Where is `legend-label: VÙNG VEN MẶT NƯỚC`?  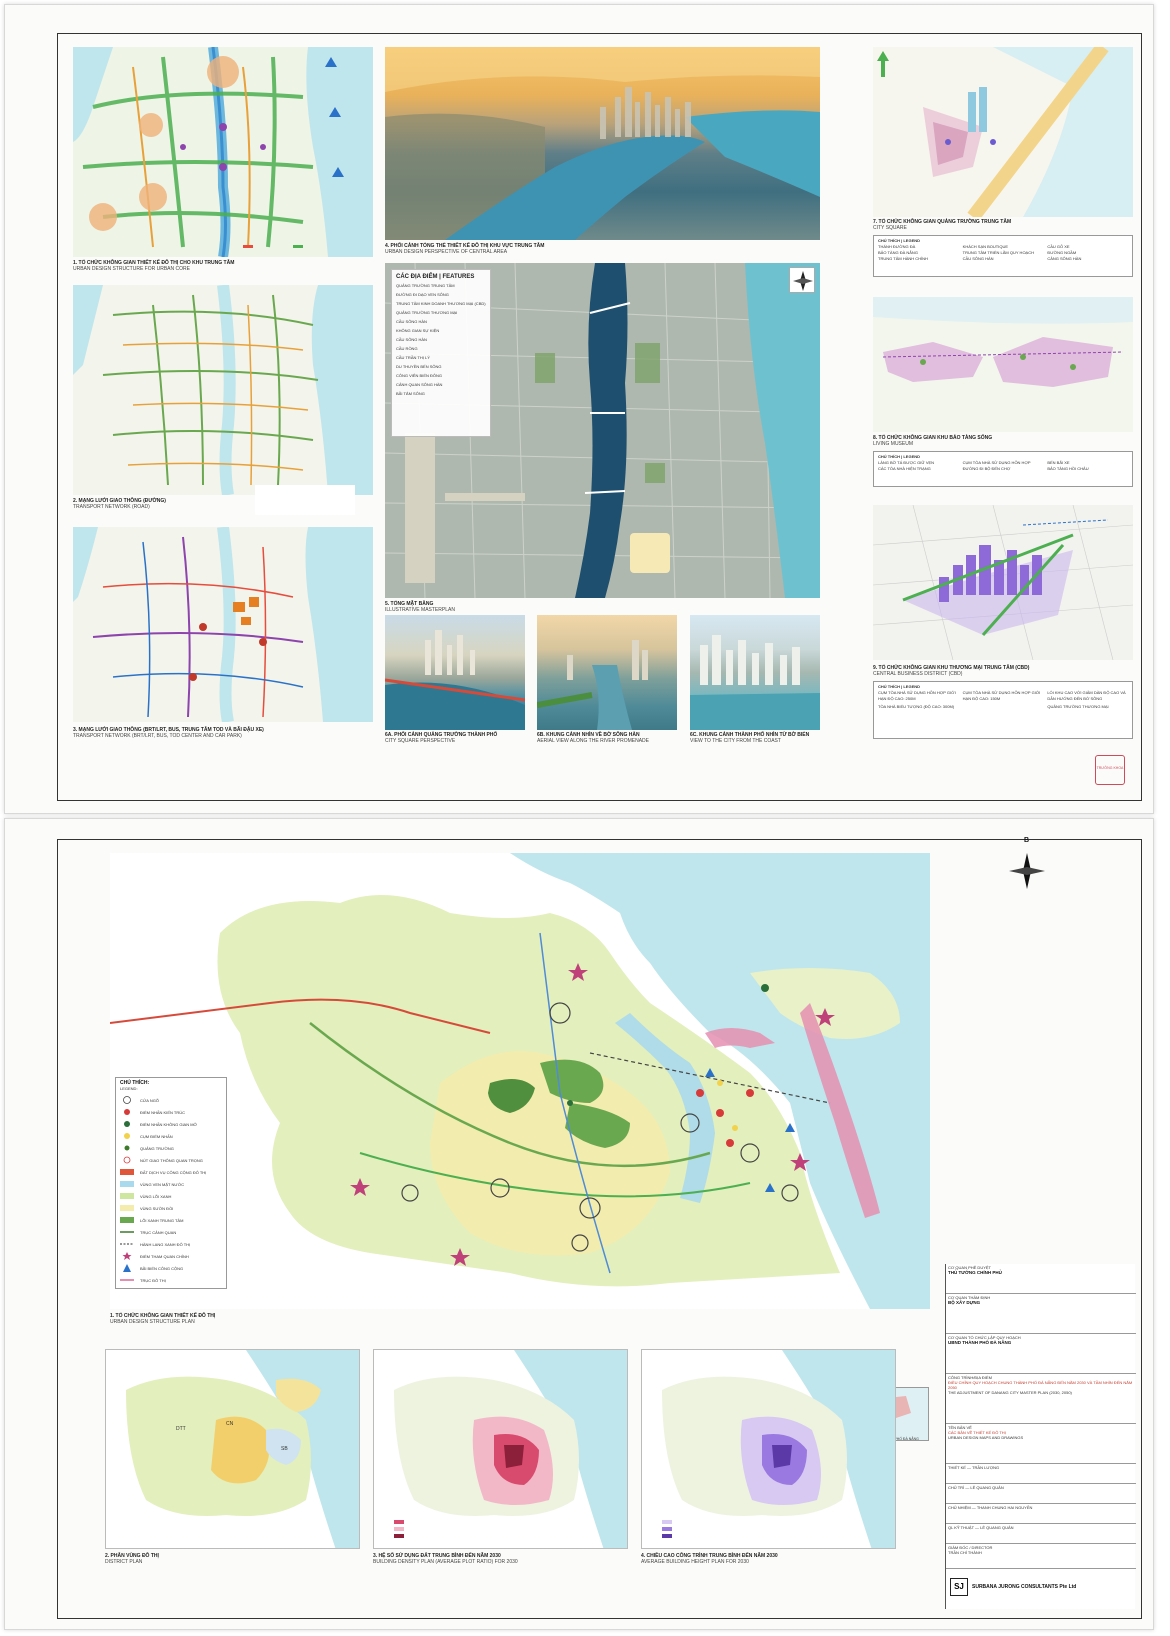 legend-label: VÙNG VEN MẶT NƯỚC is located at coordinates (162, 1184).